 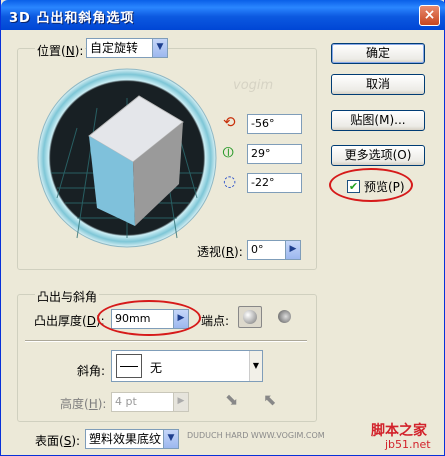 What do you see at coordinates (215, 321) in the screenshot?
I see `cap-label: 端点:` at bounding box center [215, 321].